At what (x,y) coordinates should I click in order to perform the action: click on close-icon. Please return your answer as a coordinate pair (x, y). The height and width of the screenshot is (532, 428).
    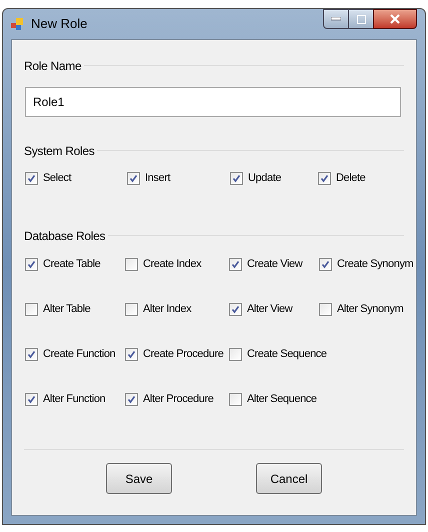
    Looking at the image, I should click on (395, 19).